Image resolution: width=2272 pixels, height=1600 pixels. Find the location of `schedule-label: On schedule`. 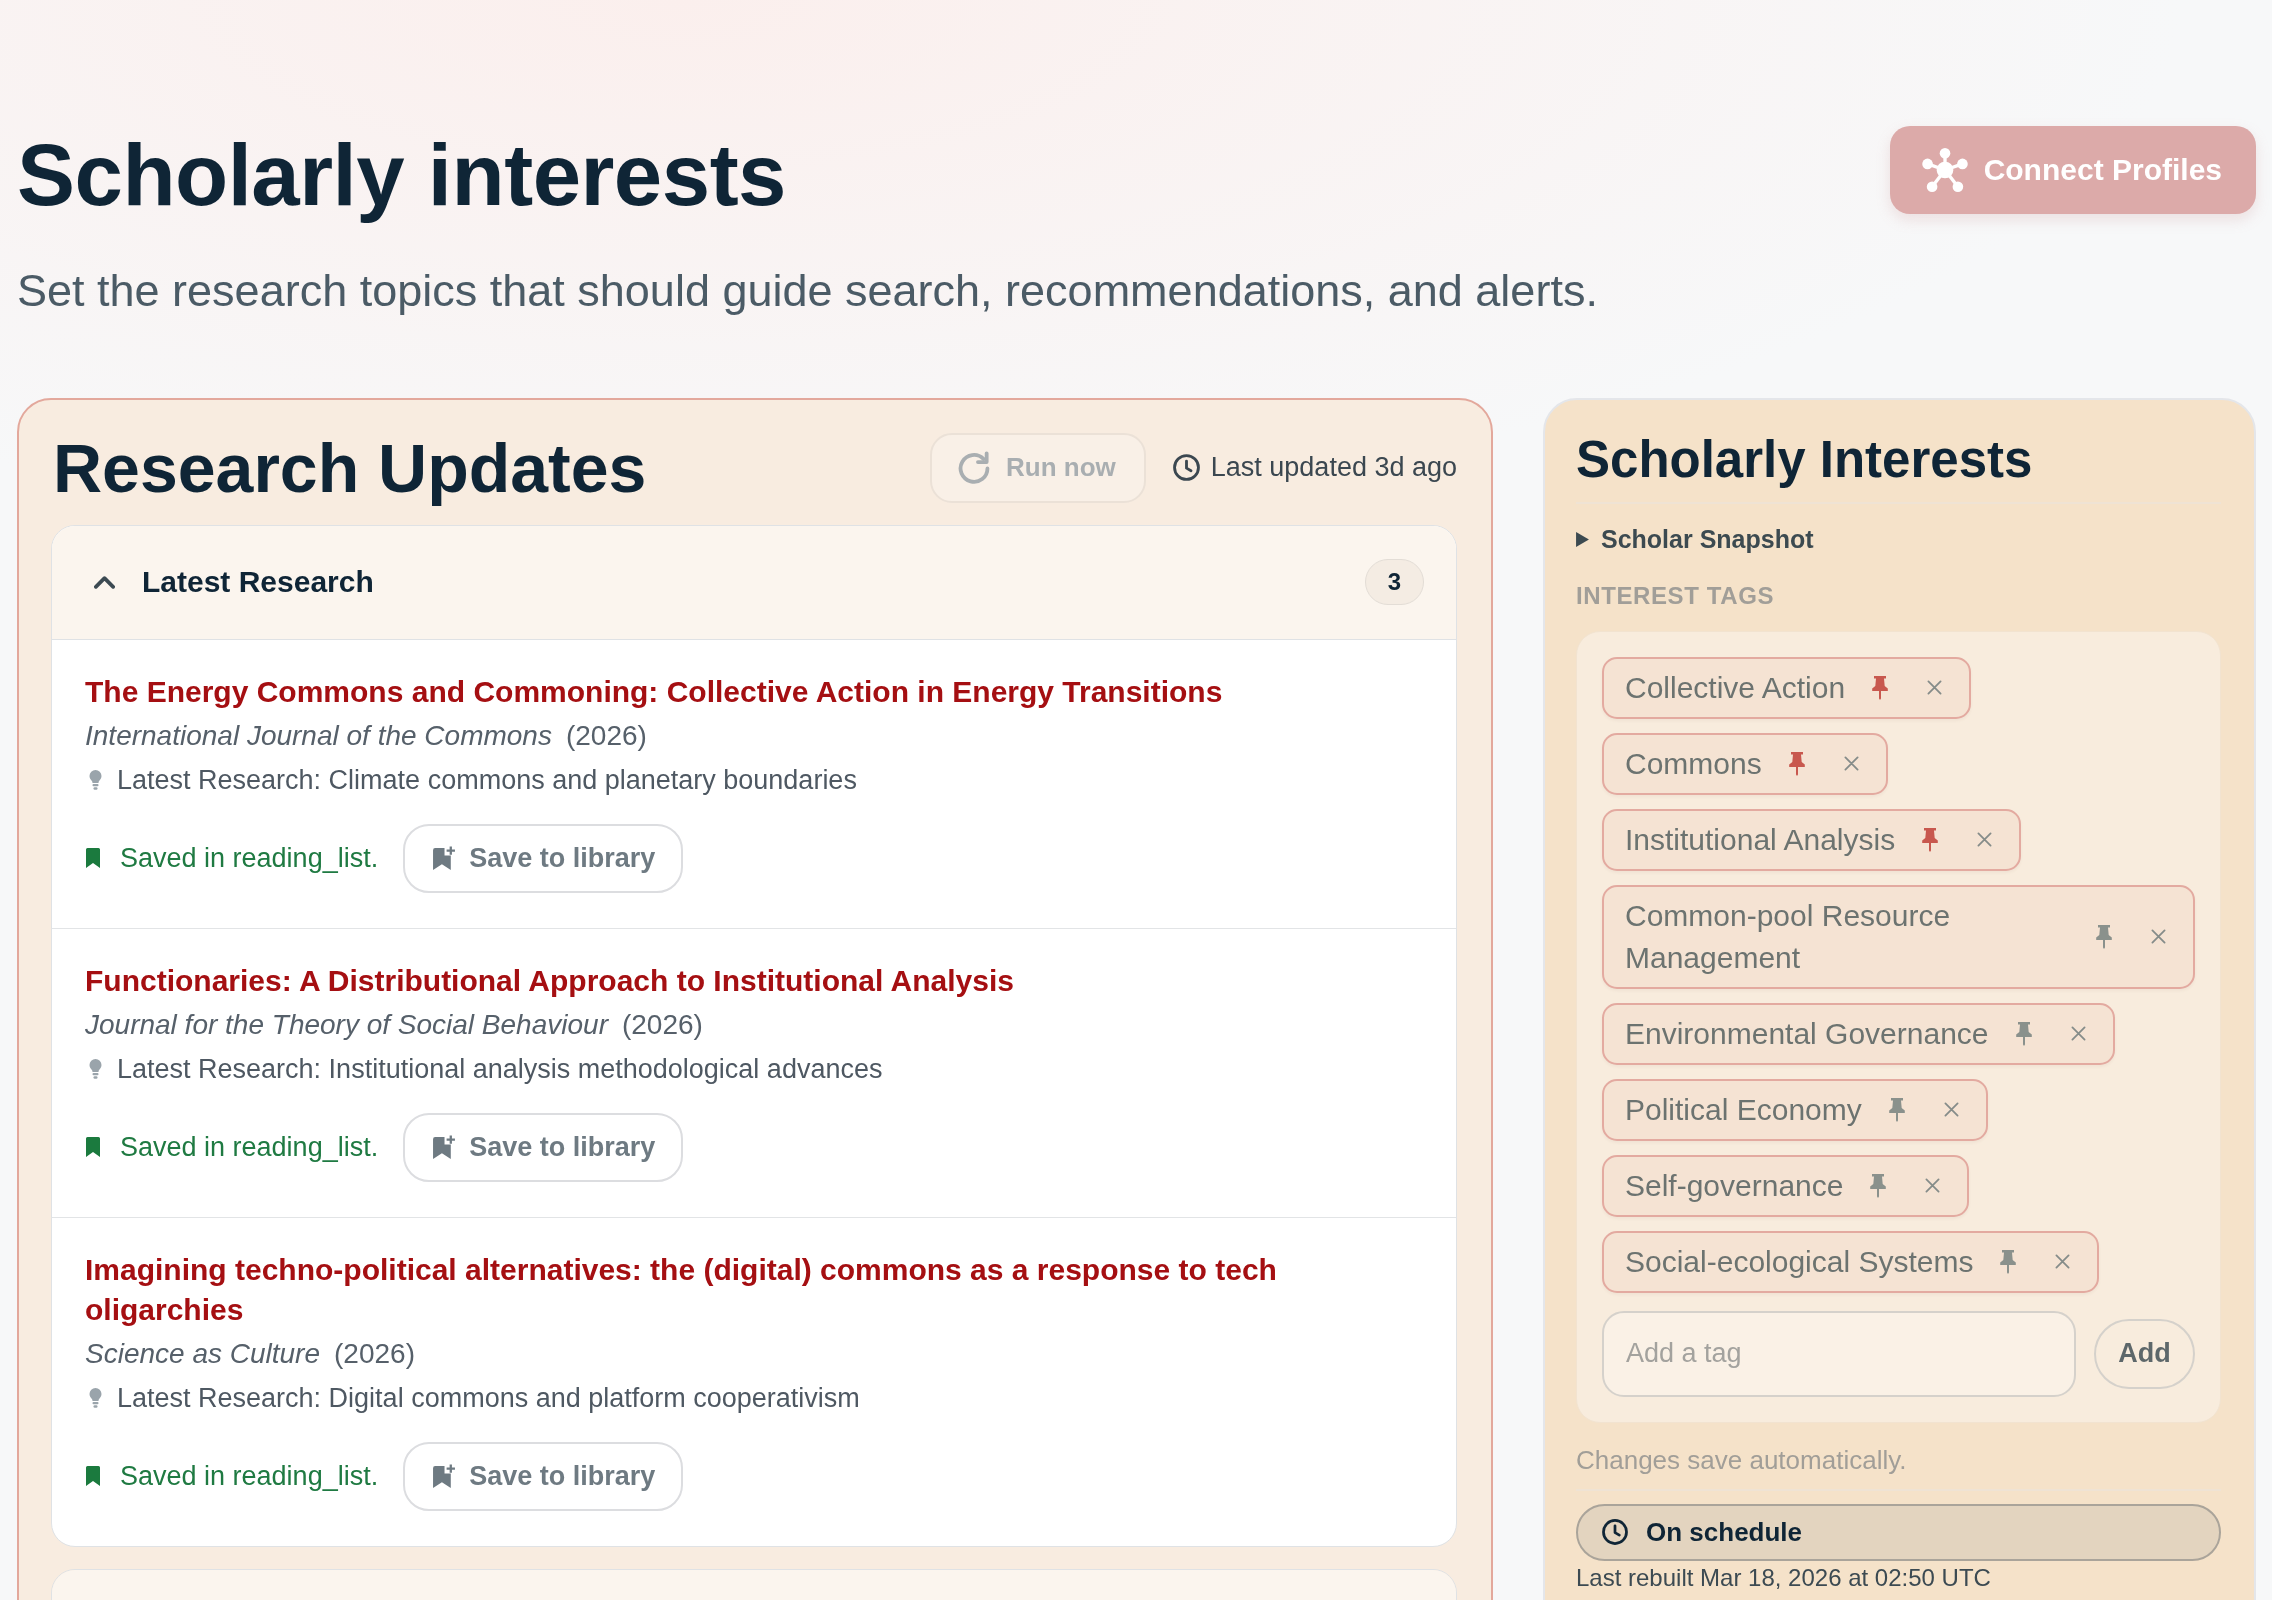

schedule-label: On schedule is located at coordinates (1724, 1532).